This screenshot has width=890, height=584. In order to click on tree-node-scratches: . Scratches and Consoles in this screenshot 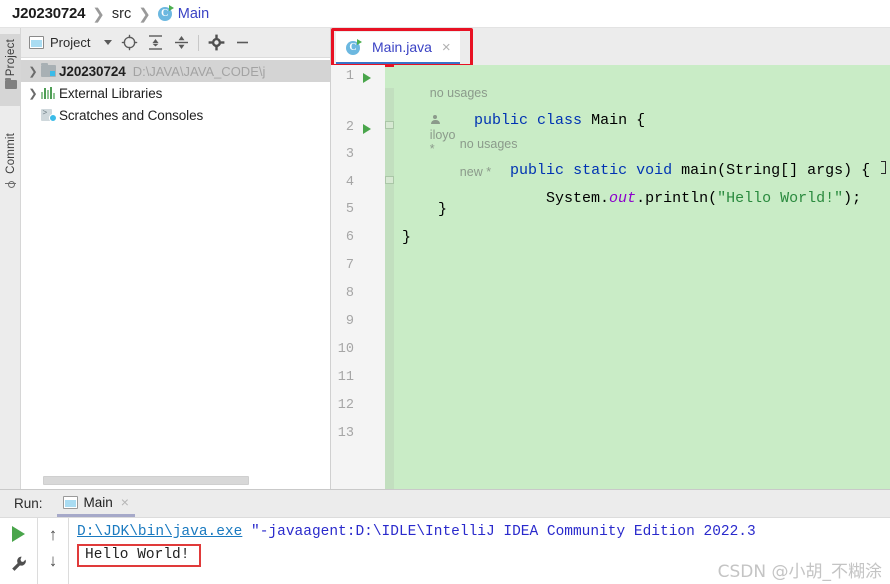, I will do `click(175, 115)`.